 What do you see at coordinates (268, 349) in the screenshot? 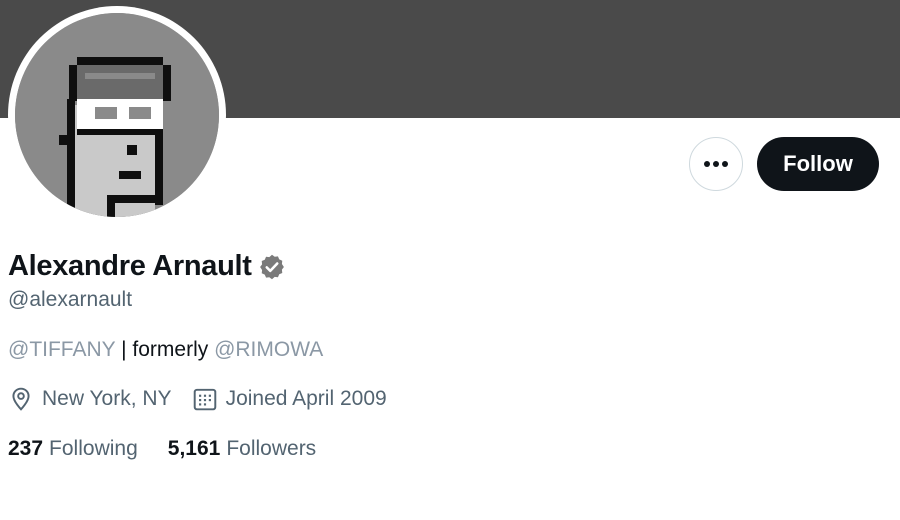
I see `bio-mention-rimowa: @RIMOWA` at bounding box center [268, 349].